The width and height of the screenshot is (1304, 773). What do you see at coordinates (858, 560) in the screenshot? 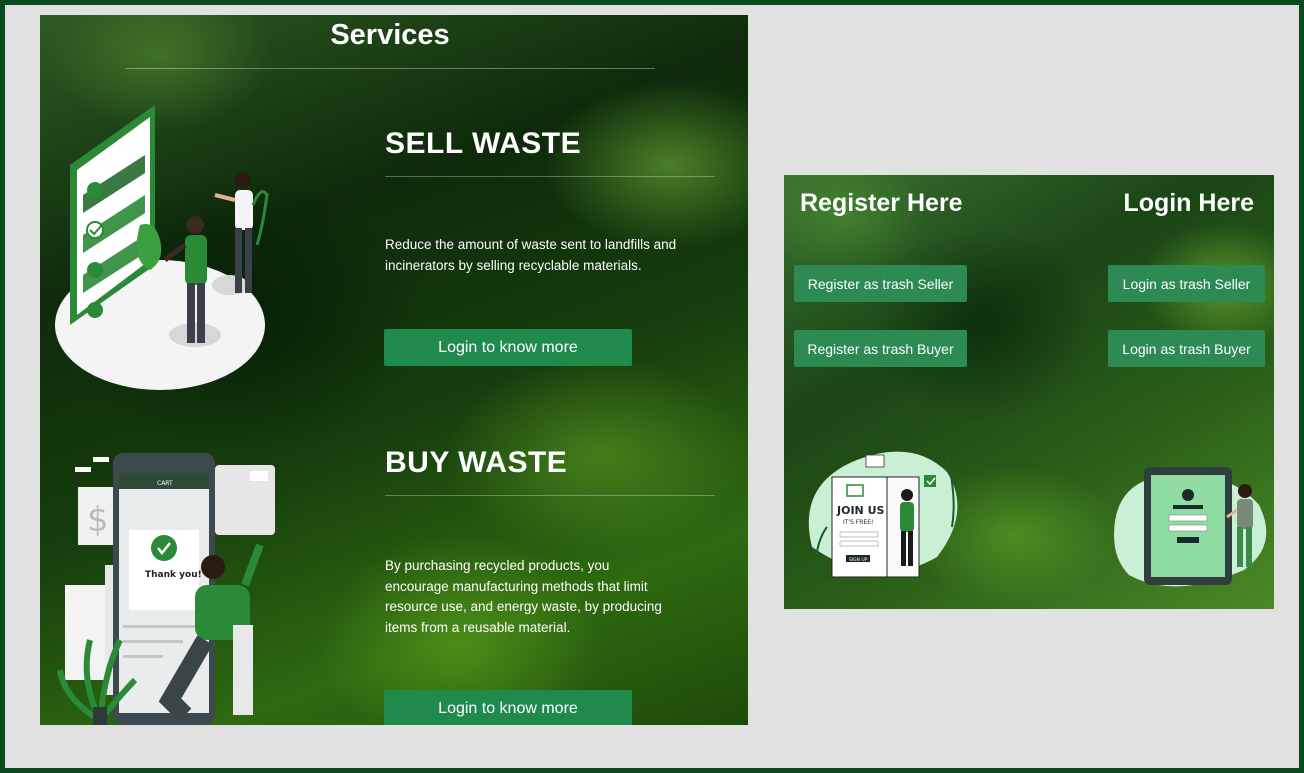
I see `sign-up-text: SIGN UP` at bounding box center [858, 560].